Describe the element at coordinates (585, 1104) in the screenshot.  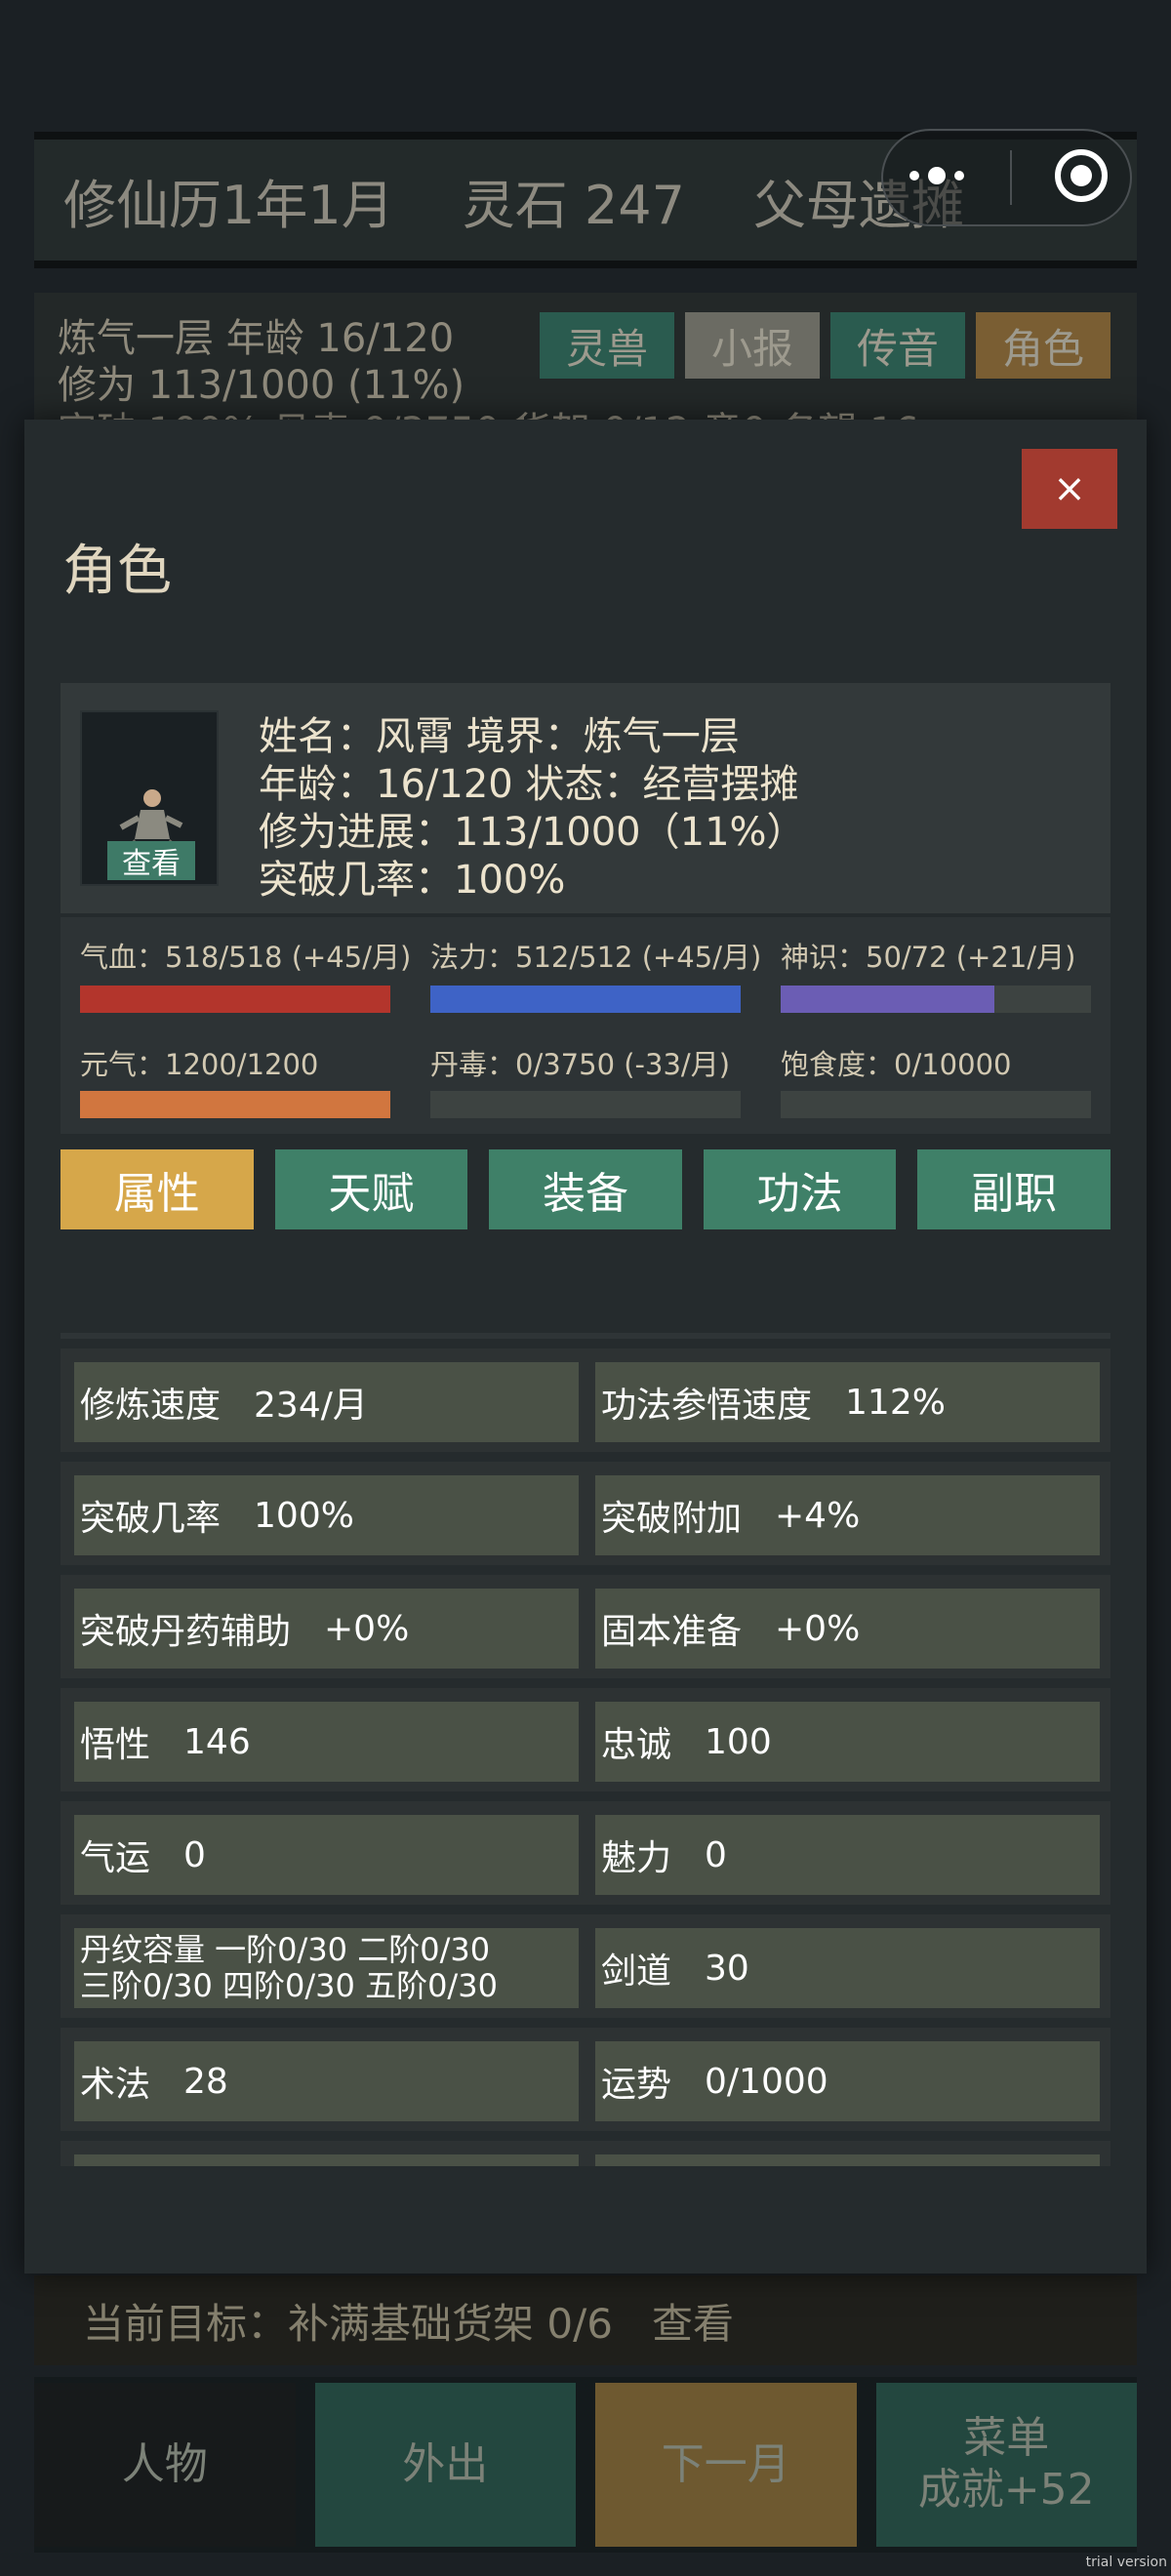
I see `pill-toxicity-bar` at that location.